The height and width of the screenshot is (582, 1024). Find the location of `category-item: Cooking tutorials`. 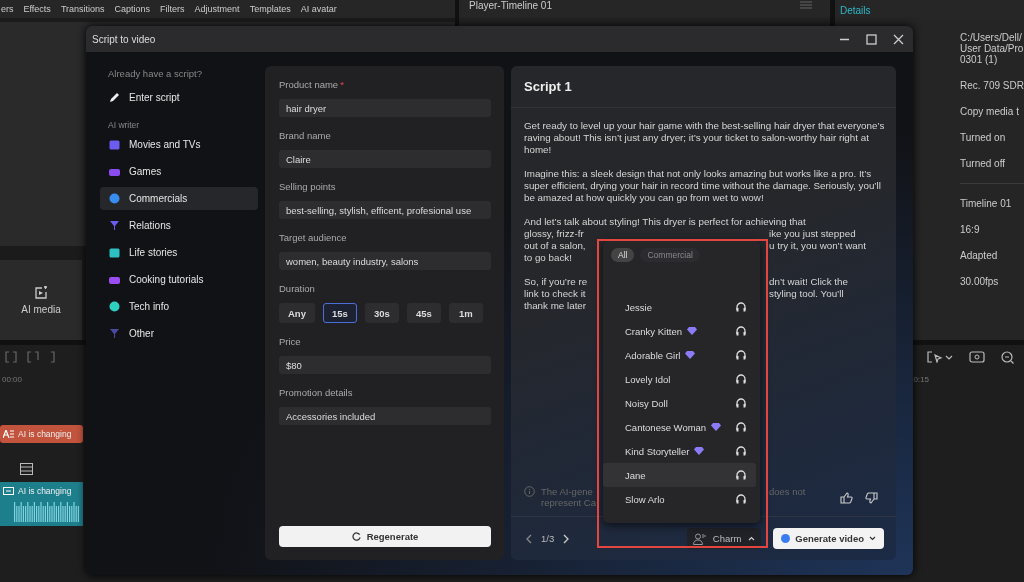

category-item: Cooking tutorials is located at coordinates (179, 279).